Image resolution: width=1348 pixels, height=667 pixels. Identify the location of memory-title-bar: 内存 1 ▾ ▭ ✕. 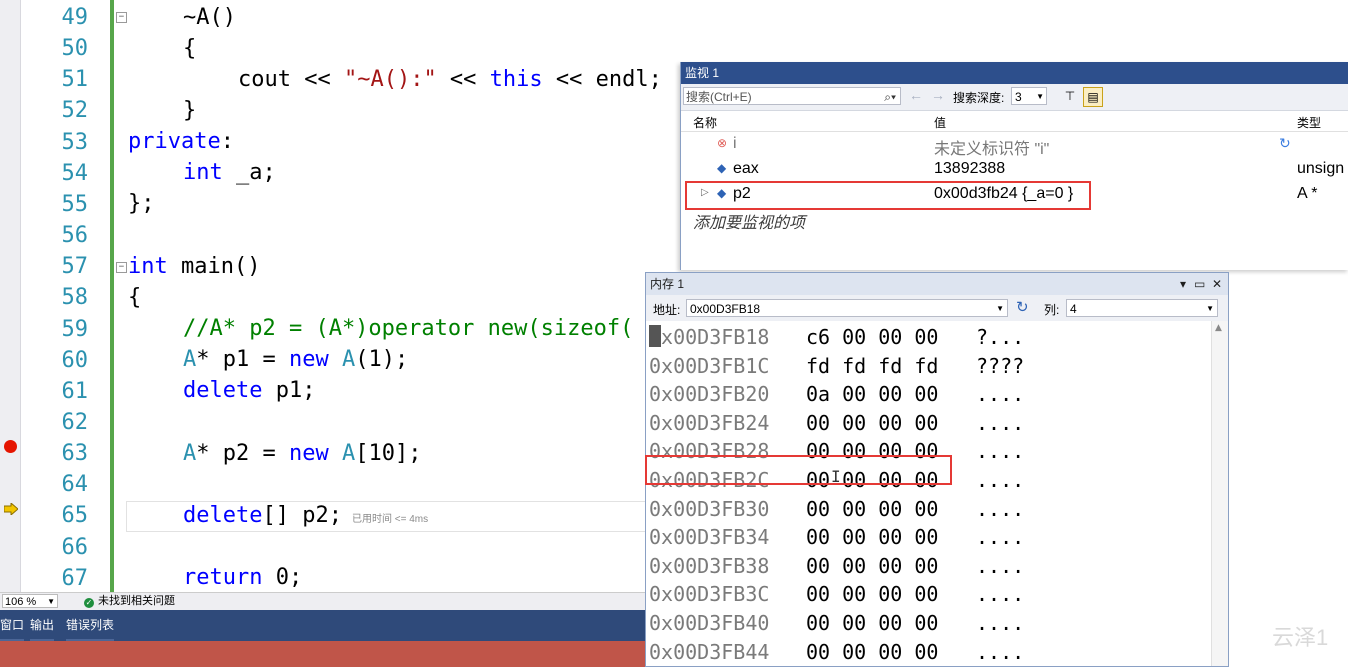
(937, 284).